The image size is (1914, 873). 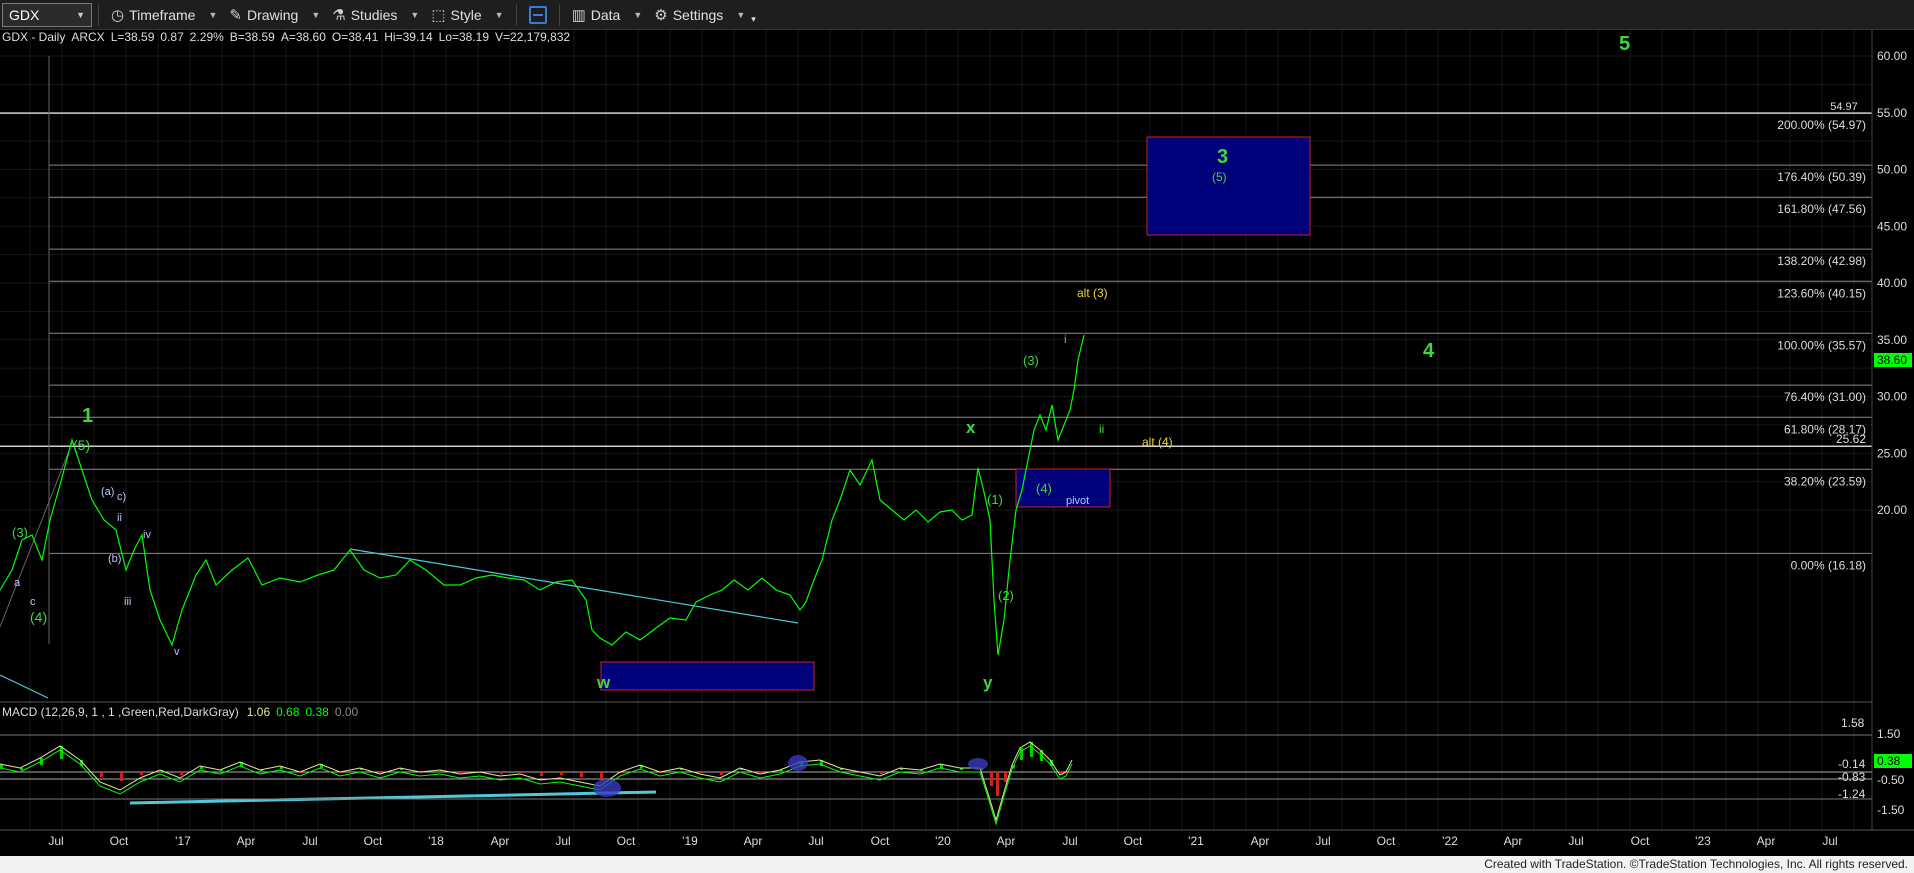 What do you see at coordinates (1844, 107) in the screenshot?
I see `top-level-tag: 54.97` at bounding box center [1844, 107].